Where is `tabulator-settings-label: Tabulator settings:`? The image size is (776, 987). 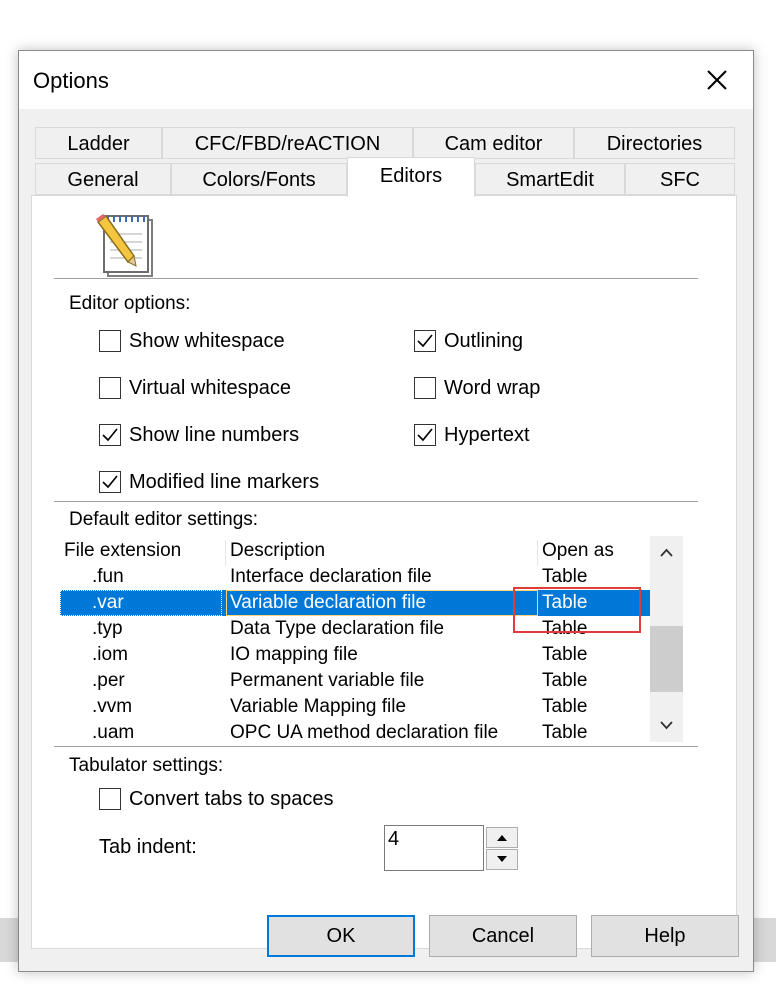
tabulator-settings-label: Tabulator settings: is located at coordinates (146, 765).